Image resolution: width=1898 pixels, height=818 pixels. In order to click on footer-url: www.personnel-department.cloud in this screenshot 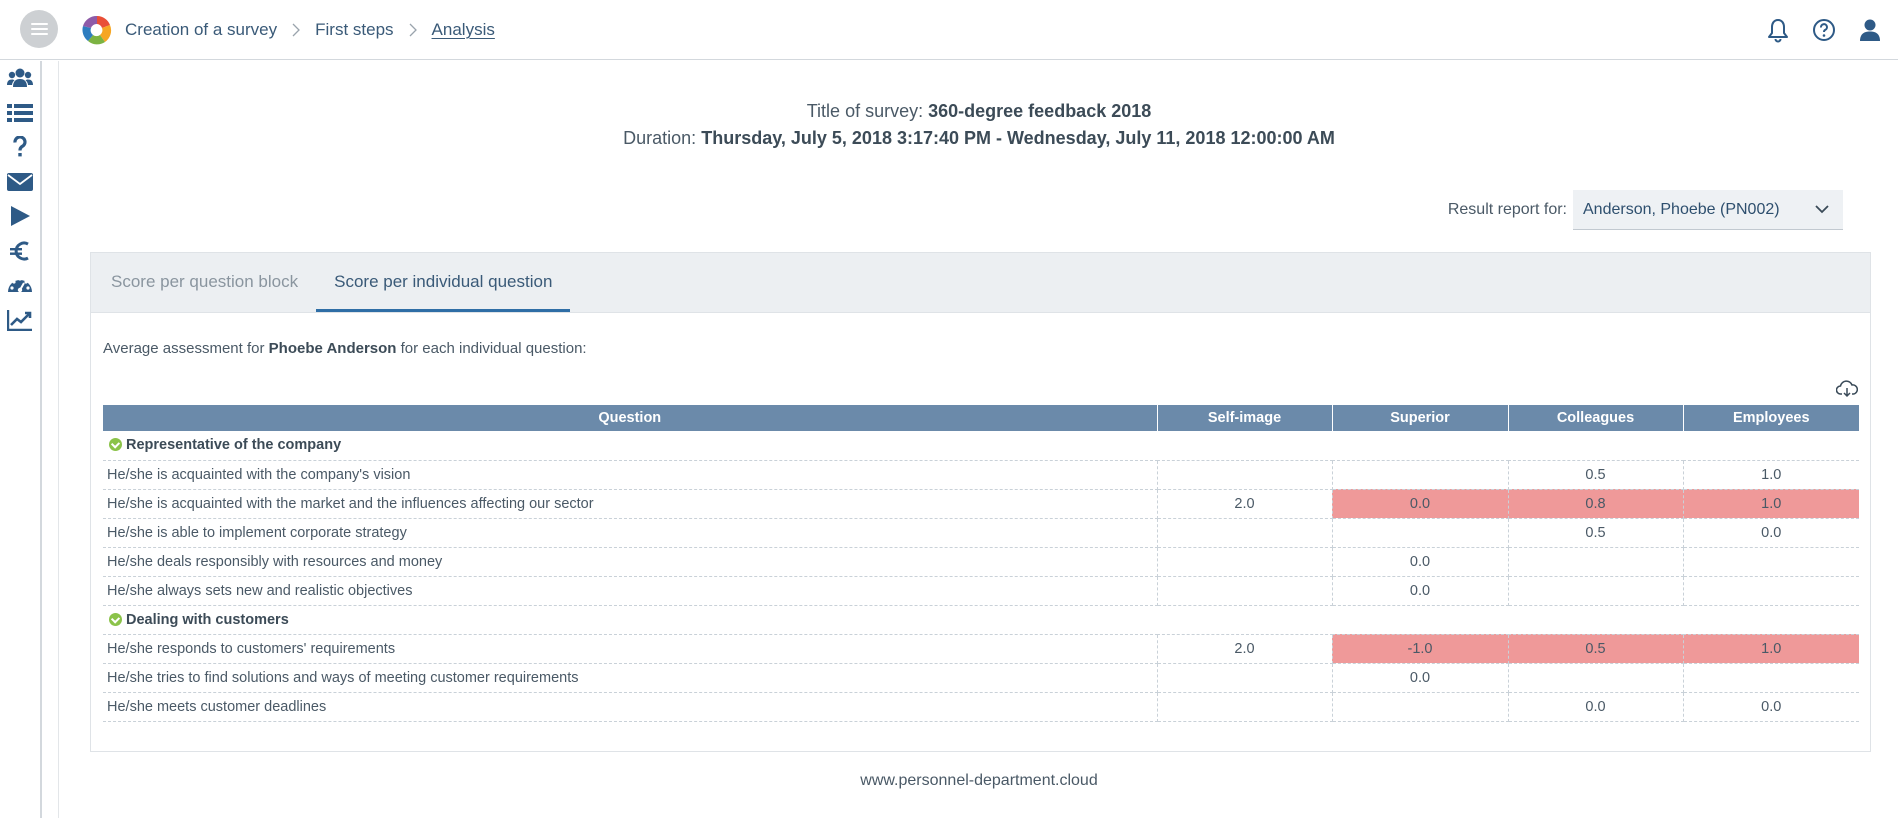, I will do `click(978, 781)`.